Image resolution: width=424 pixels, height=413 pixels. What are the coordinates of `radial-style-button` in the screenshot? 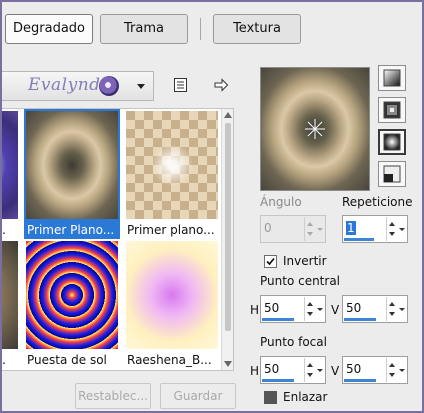 It's located at (392, 142).